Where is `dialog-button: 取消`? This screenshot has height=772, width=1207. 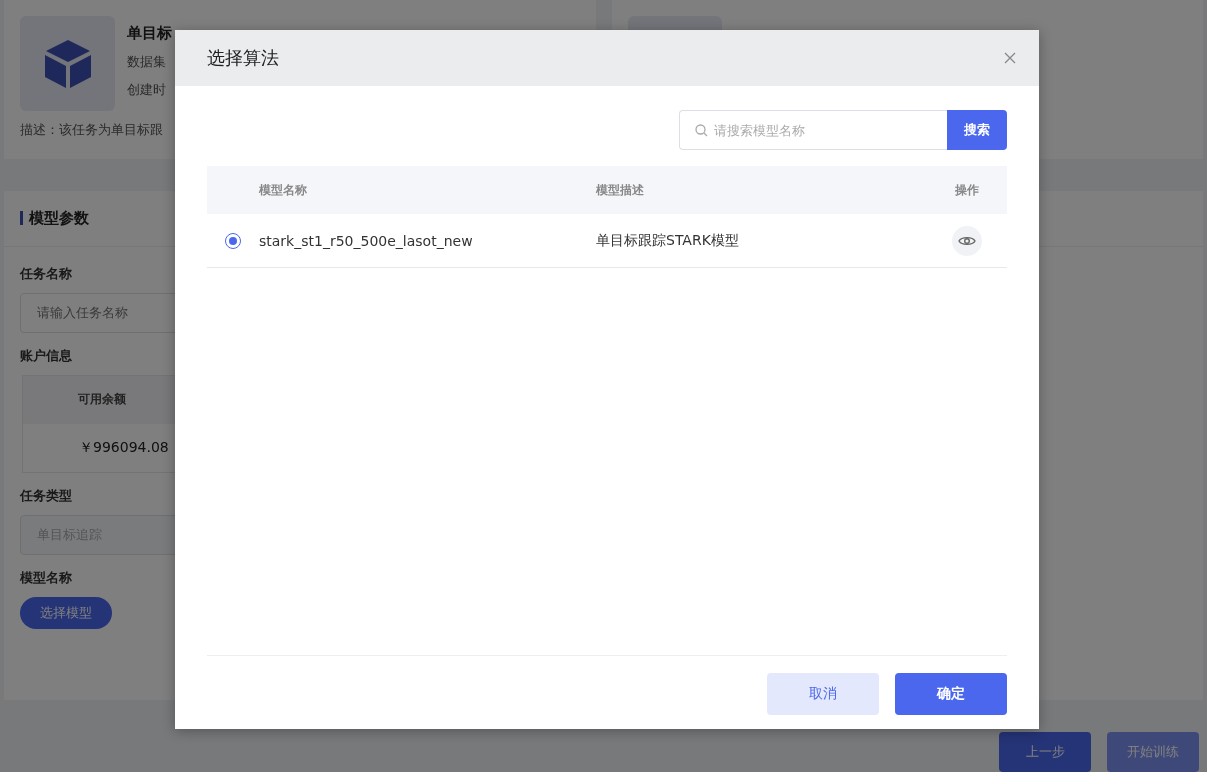
dialog-button: 取消 is located at coordinates (823, 693).